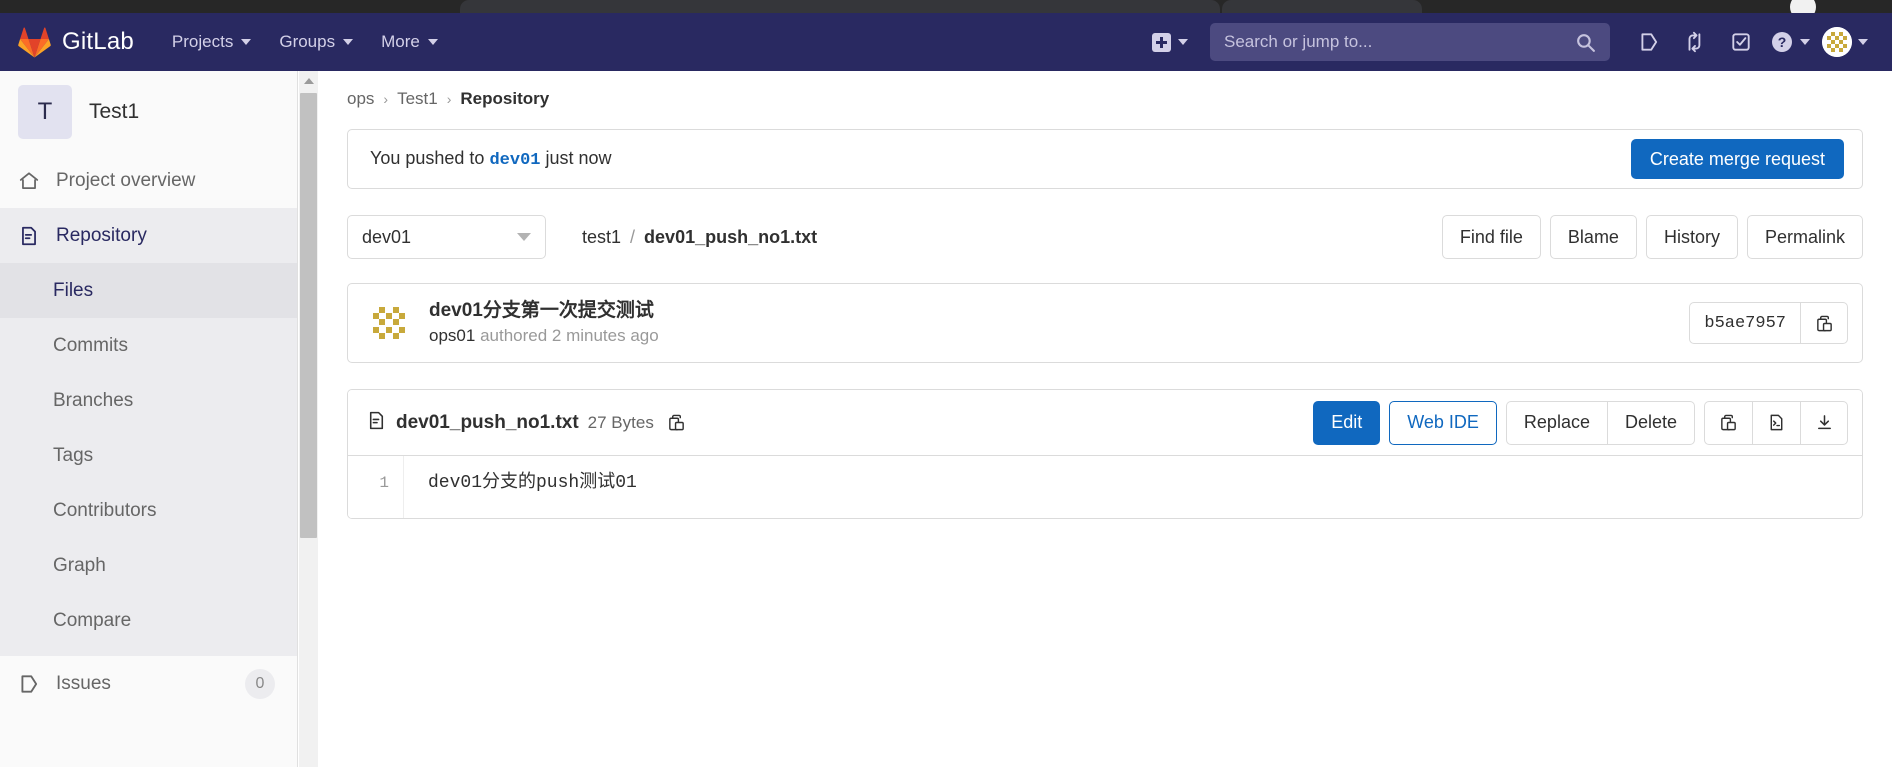  I want to click on copy-commit-sha-button, so click(1824, 323).